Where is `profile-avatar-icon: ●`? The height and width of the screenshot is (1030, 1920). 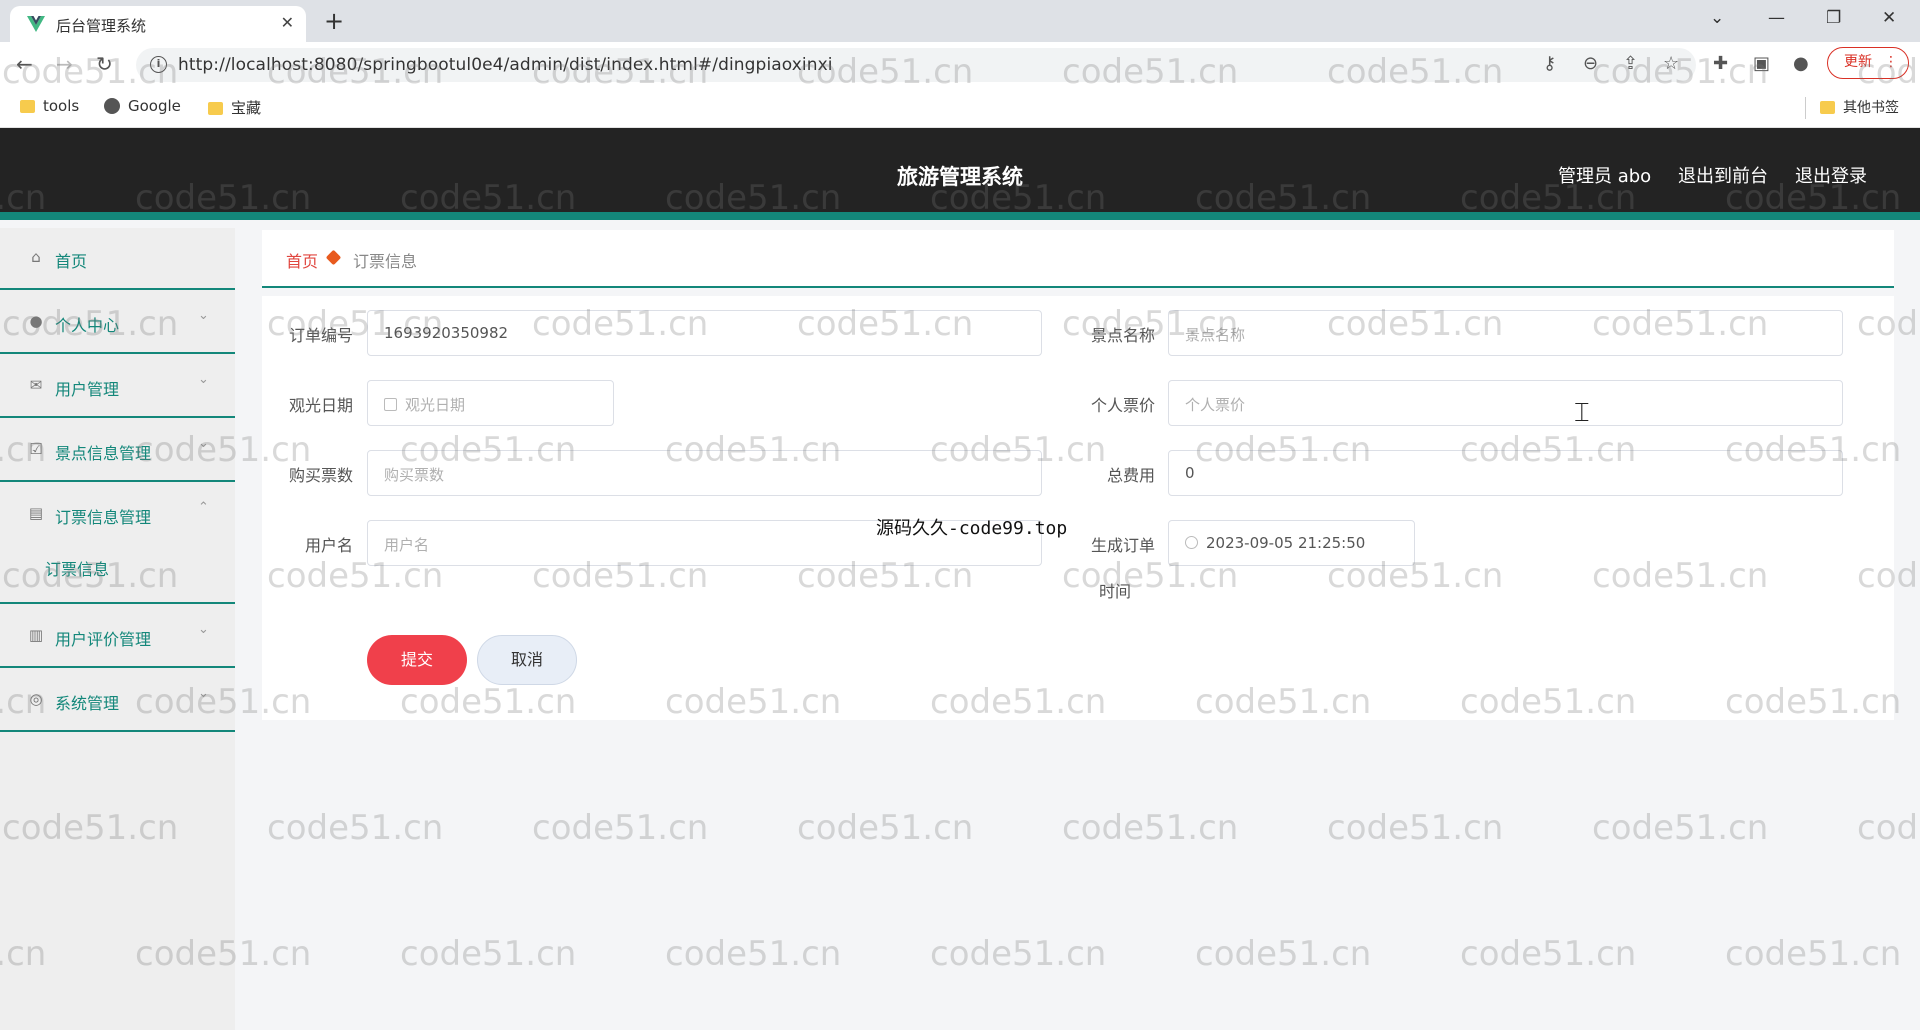
profile-avatar-icon: ● is located at coordinates (1801, 63).